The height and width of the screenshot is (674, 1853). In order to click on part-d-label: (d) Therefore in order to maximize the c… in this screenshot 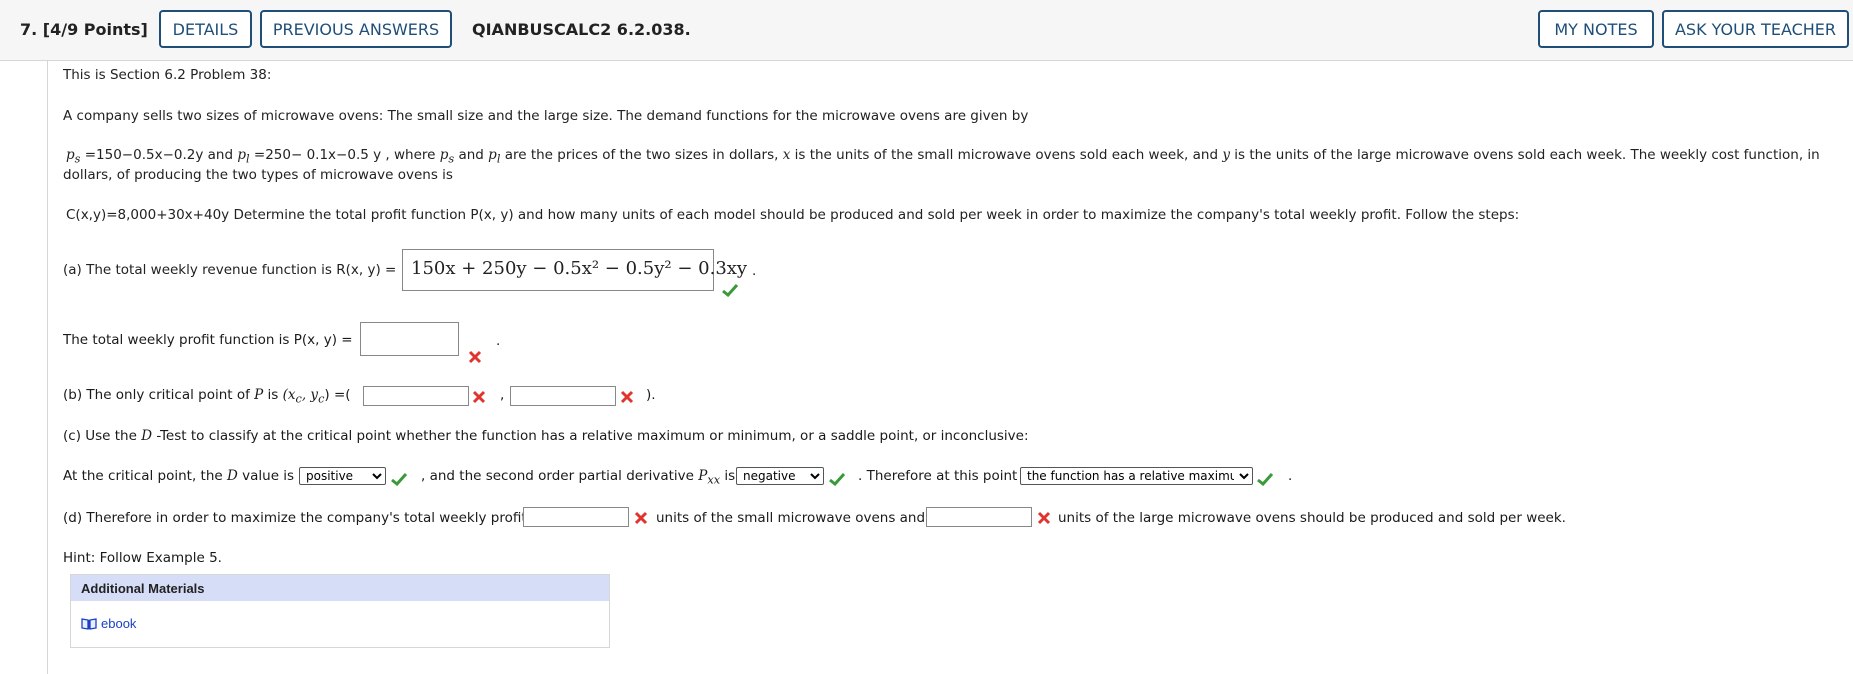, I will do `click(297, 518)`.